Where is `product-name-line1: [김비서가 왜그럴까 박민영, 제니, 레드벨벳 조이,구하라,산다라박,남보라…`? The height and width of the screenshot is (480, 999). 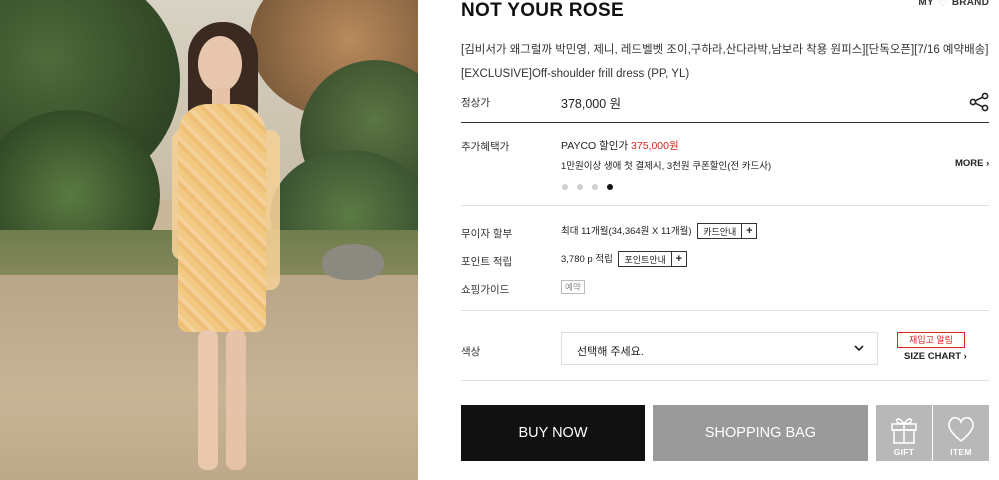
product-name-line1: [김비서가 왜그럴까 박민영, 제니, 레드벨벳 조이,구하라,산다라박,남보라… is located at coordinates (725, 50).